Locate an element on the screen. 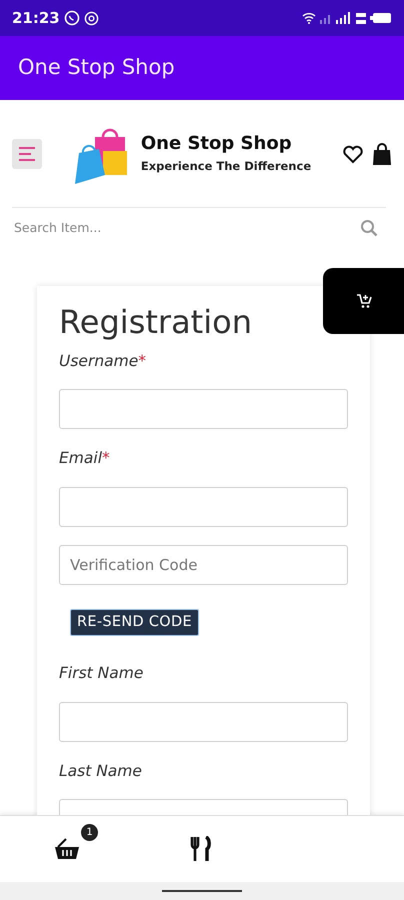 This screenshot has height=900, width=404. basket-count-badge: 1 is located at coordinates (89, 832).